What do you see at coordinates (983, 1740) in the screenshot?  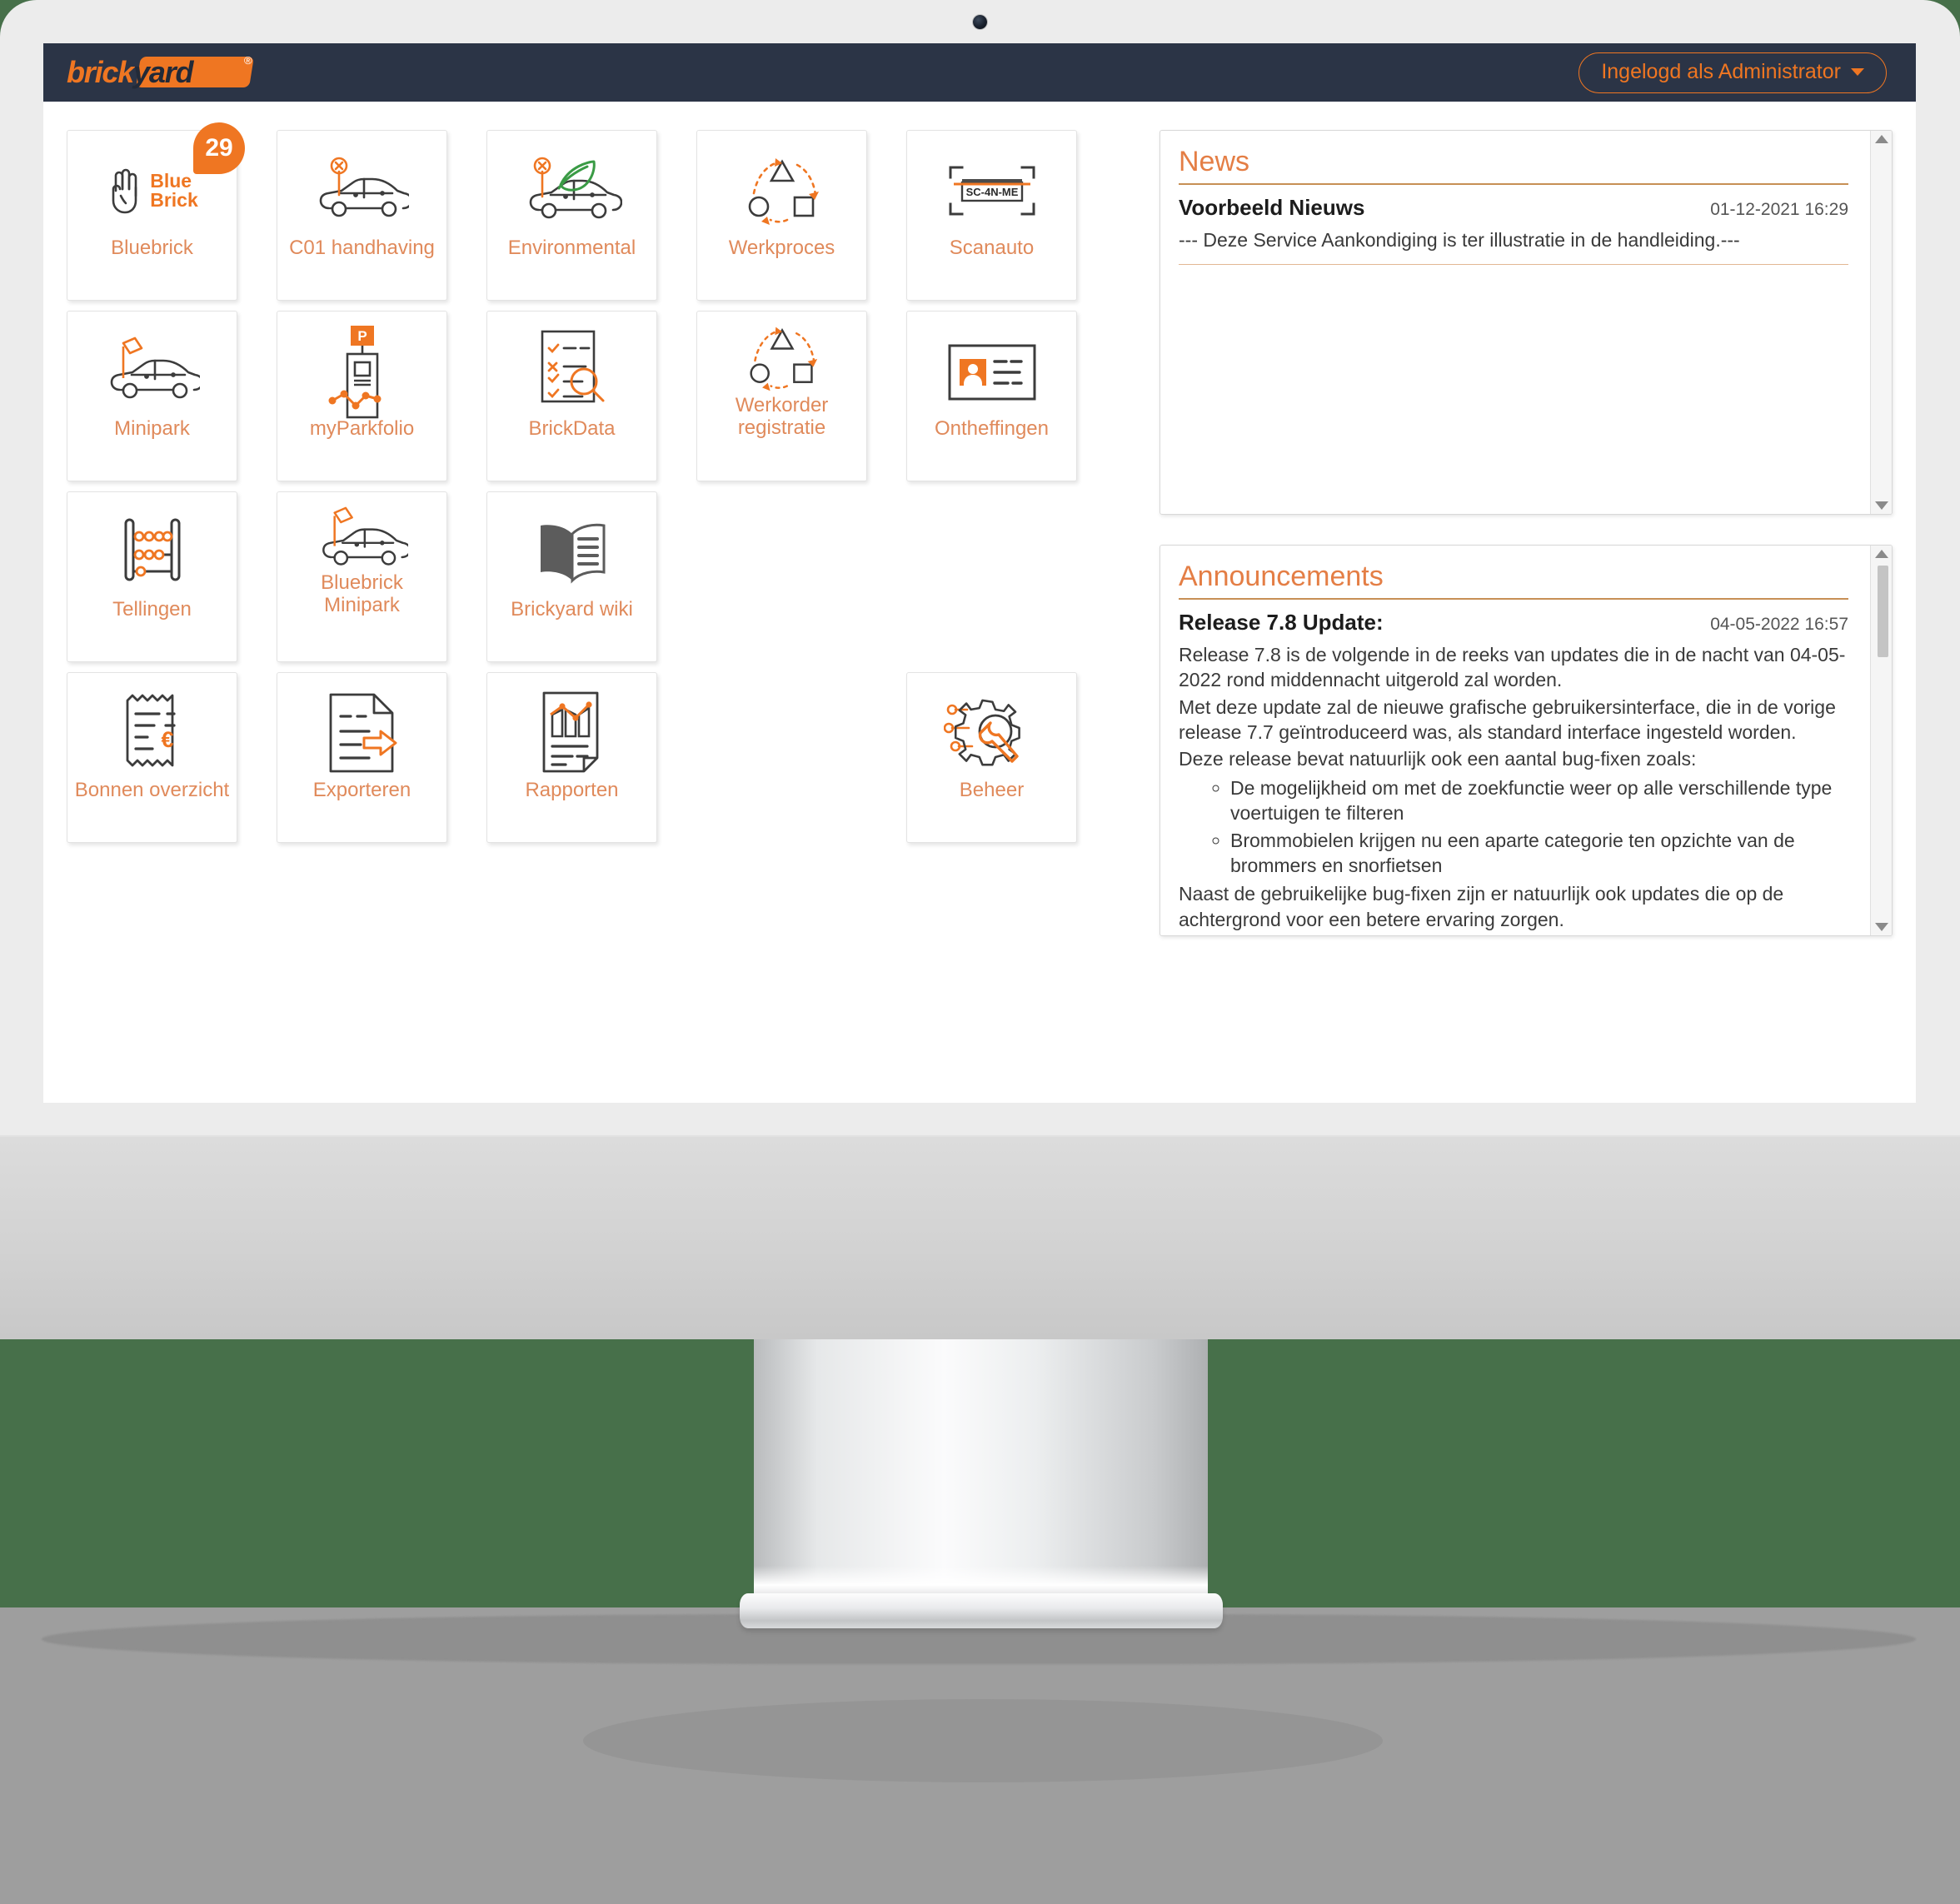 I see `base-shadow` at bounding box center [983, 1740].